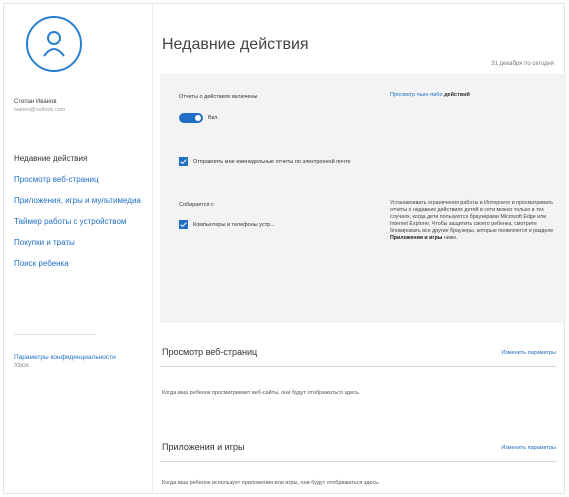 Image resolution: width=569 pixels, height=497 pixels. I want to click on privacy-brand: Xbox, so click(21, 365).